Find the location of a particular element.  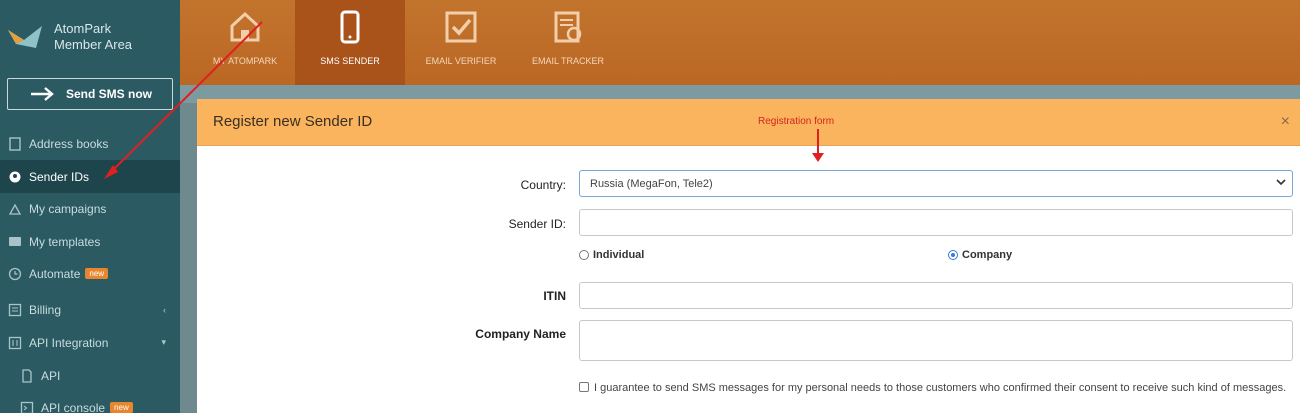

sidebar-item-my-templates: My templates is located at coordinates (90, 241).